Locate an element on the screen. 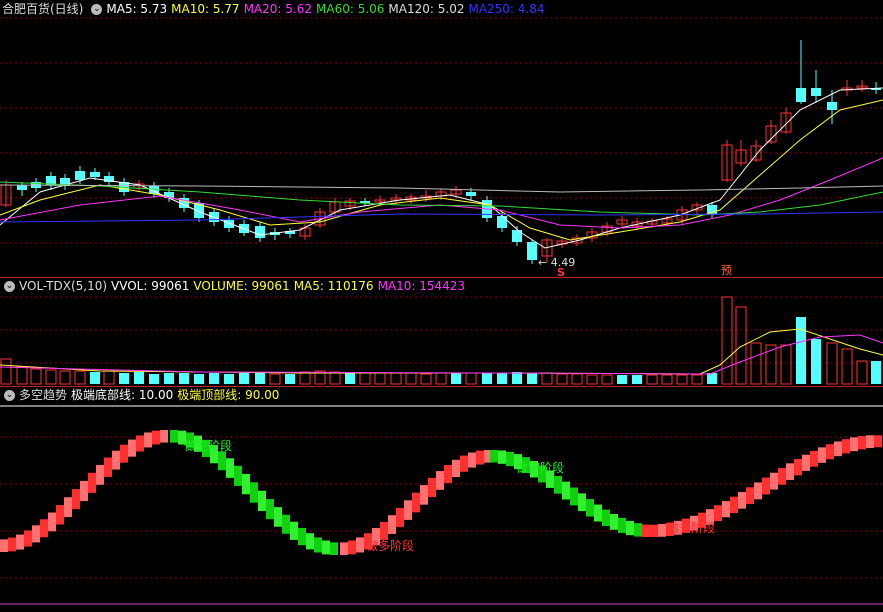 This screenshot has height=612, width=883. forecast-marker: 预 is located at coordinates (726, 270).